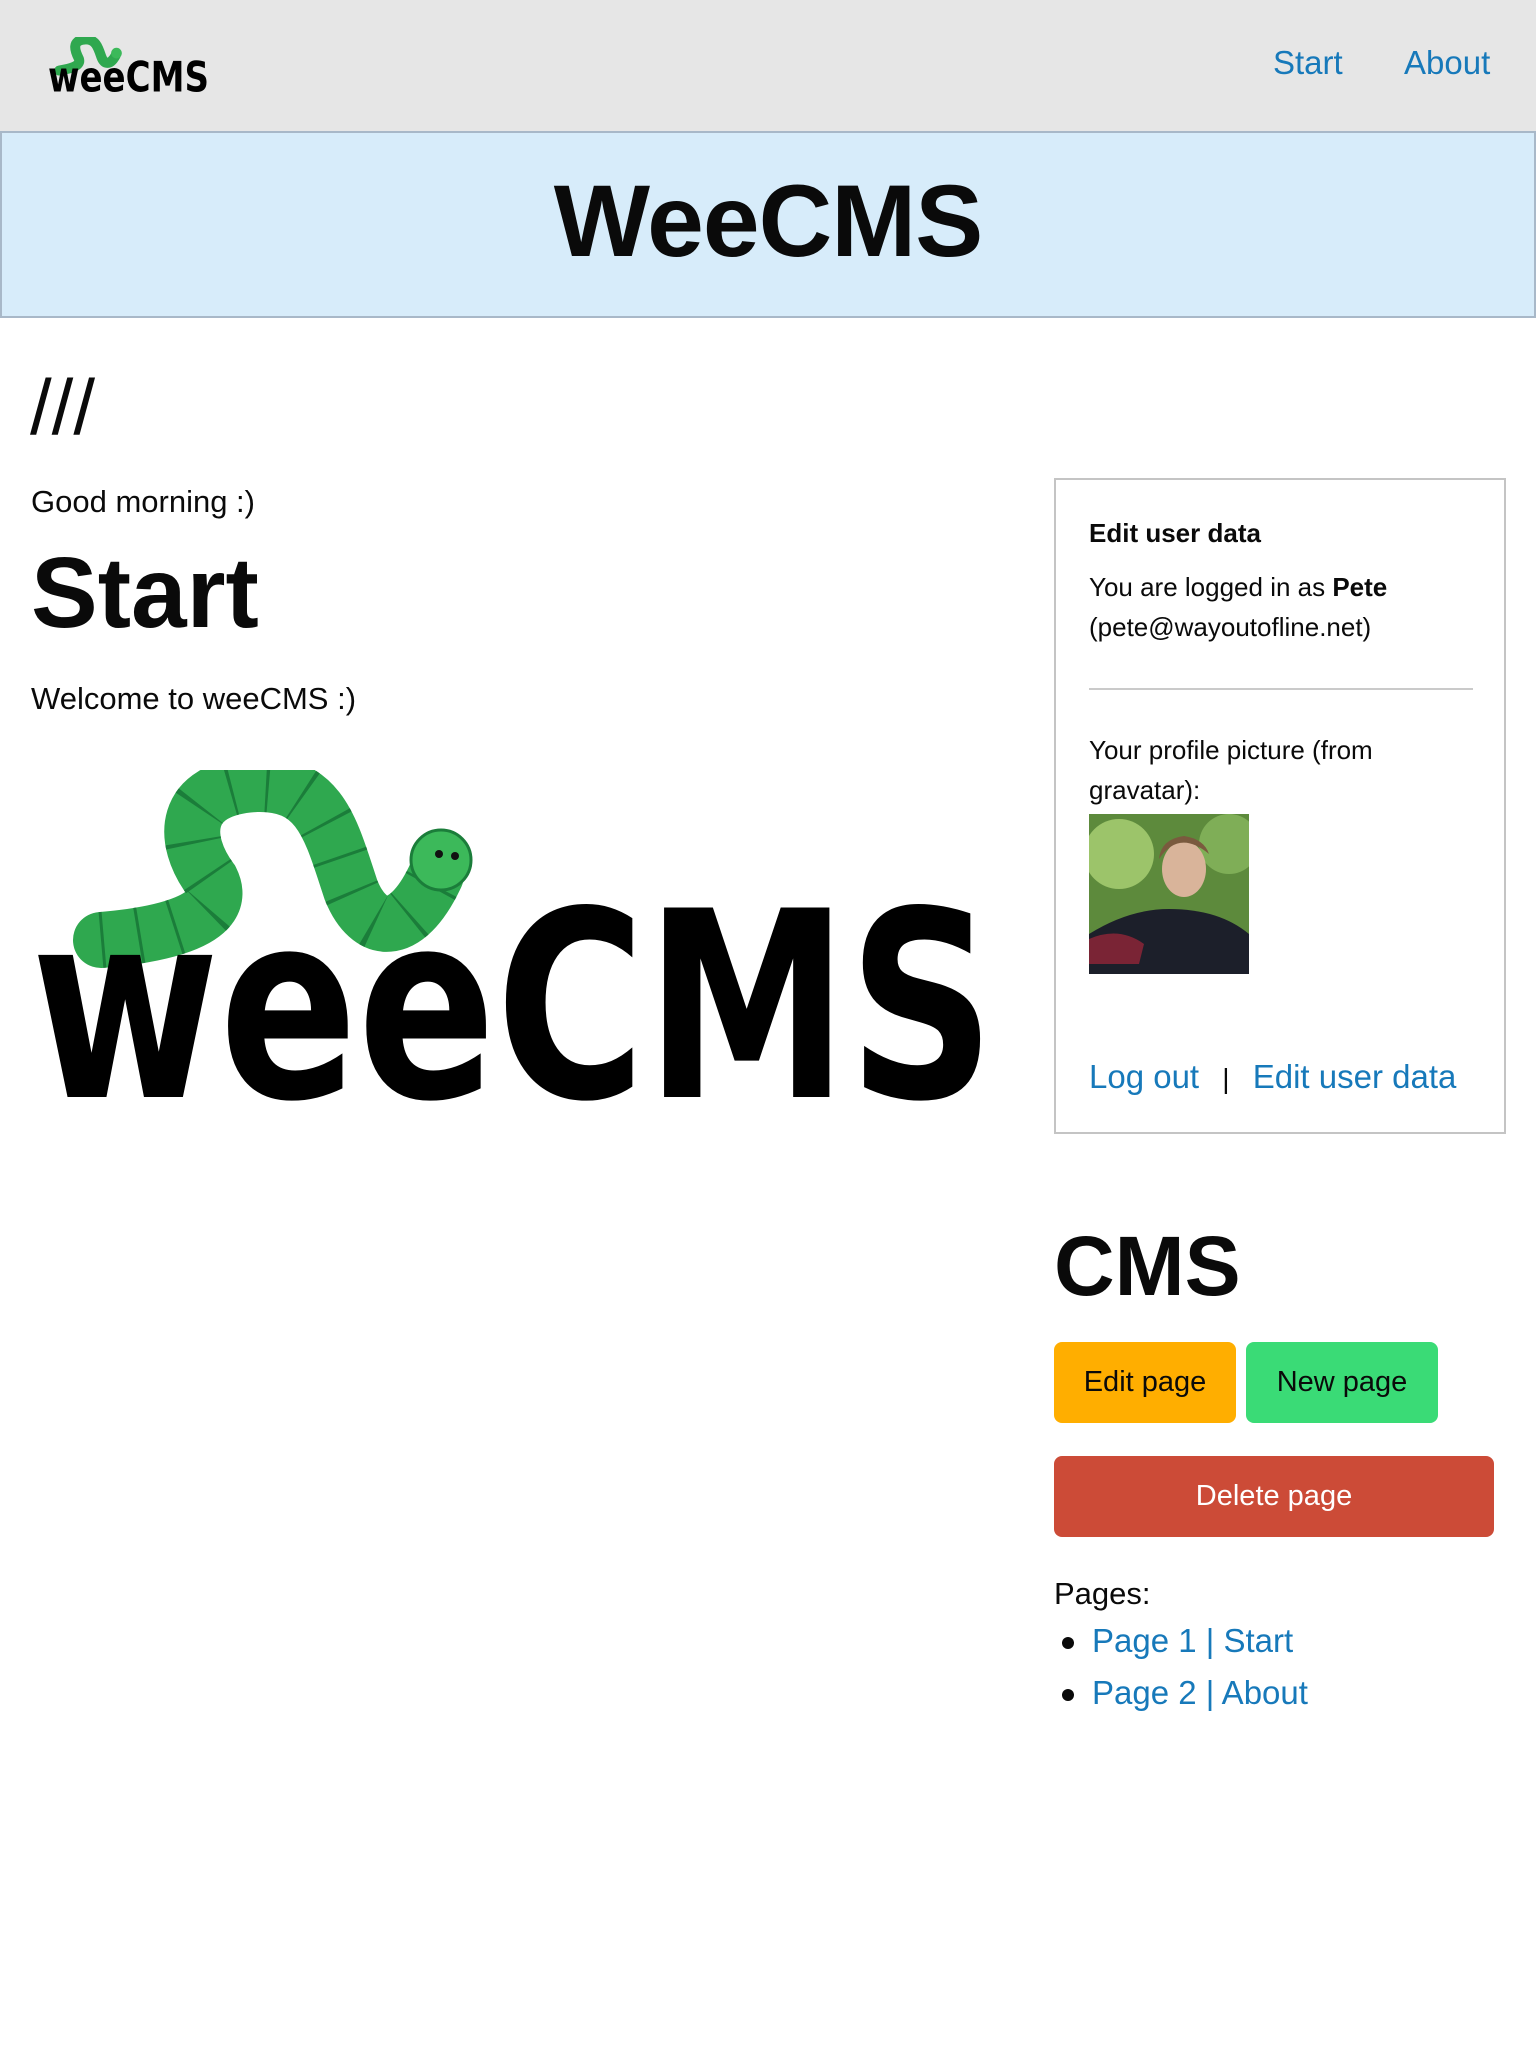 The width and height of the screenshot is (1536, 2048). I want to click on top-bar: weeCMS Start About, so click(768, 65).